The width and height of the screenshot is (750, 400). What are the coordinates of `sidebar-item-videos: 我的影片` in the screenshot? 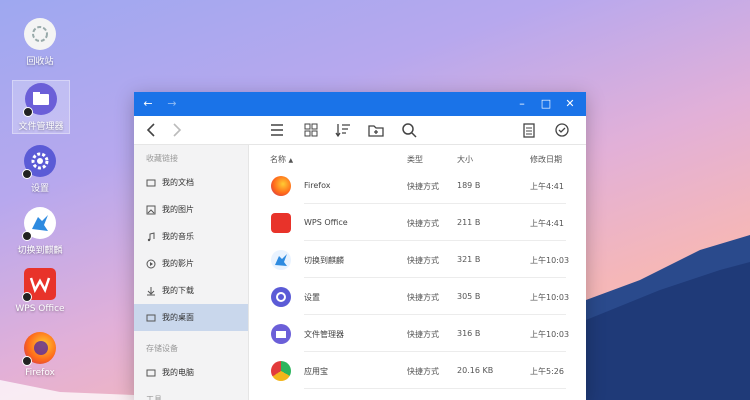 It's located at (191, 263).